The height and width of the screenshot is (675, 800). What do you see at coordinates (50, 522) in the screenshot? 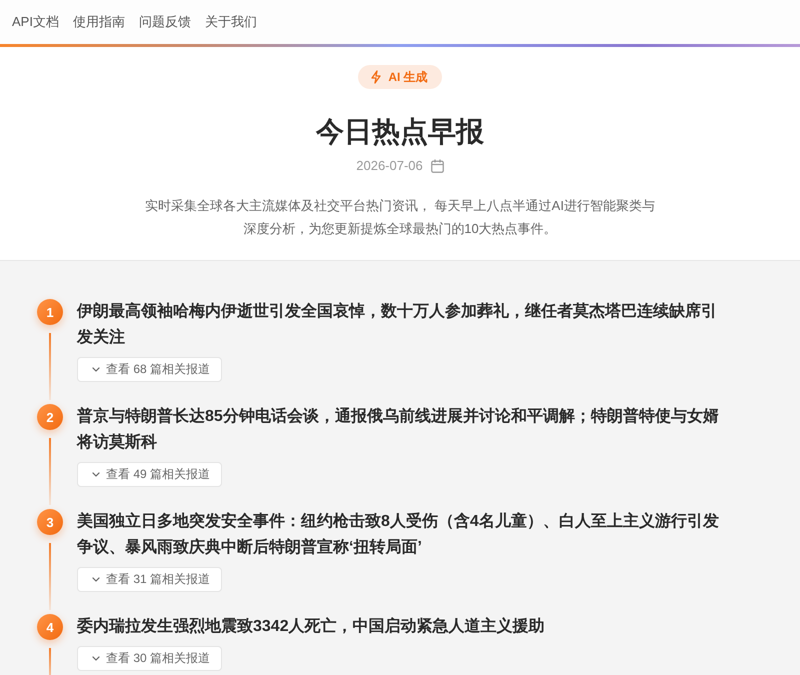
I see `rank-badge: 3` at bounding box center [50, 522].